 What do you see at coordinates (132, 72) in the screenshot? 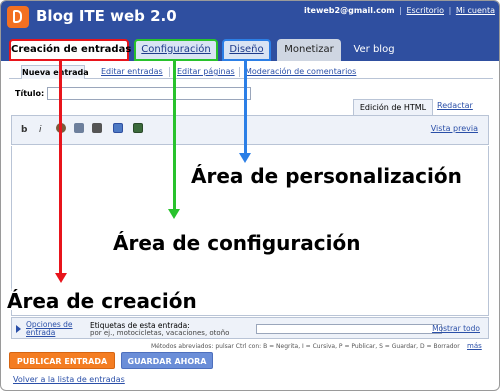
I see `subtab-editar-entradas: Editar entradas` at bounding box center [132, 72].